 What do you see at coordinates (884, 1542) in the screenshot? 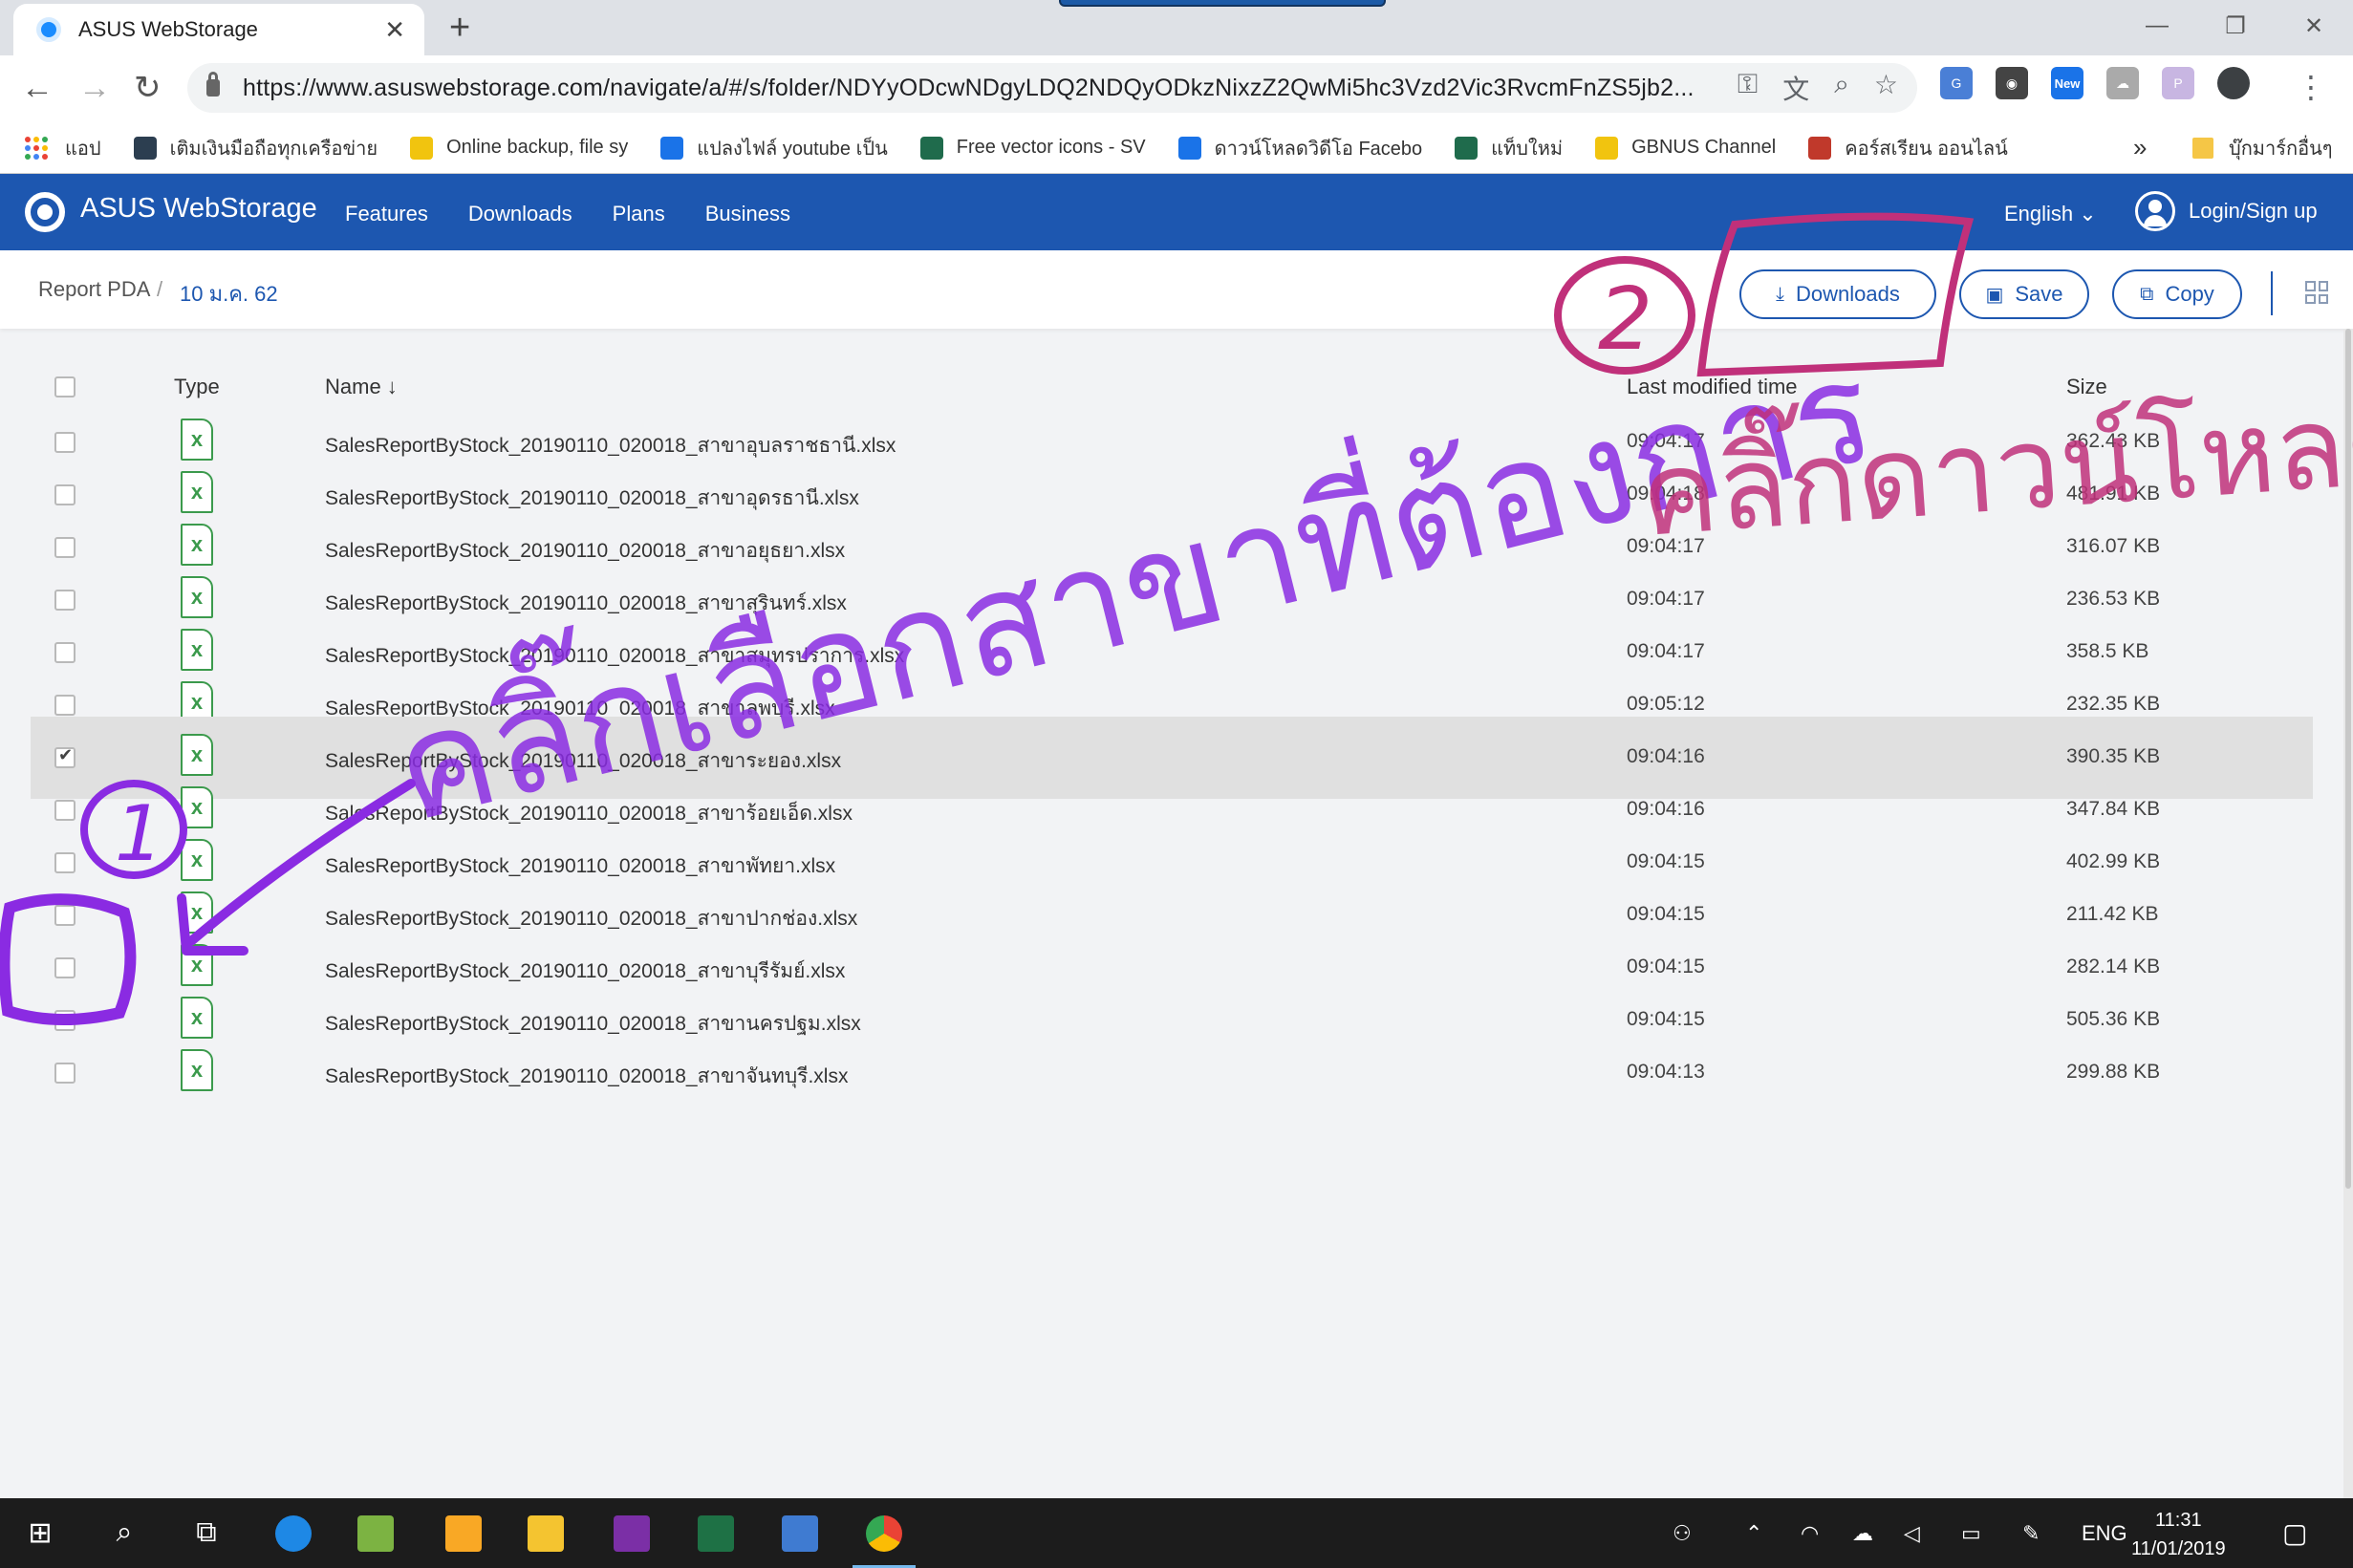
I see `chrome-icon` at bounding box center [884, 1542].